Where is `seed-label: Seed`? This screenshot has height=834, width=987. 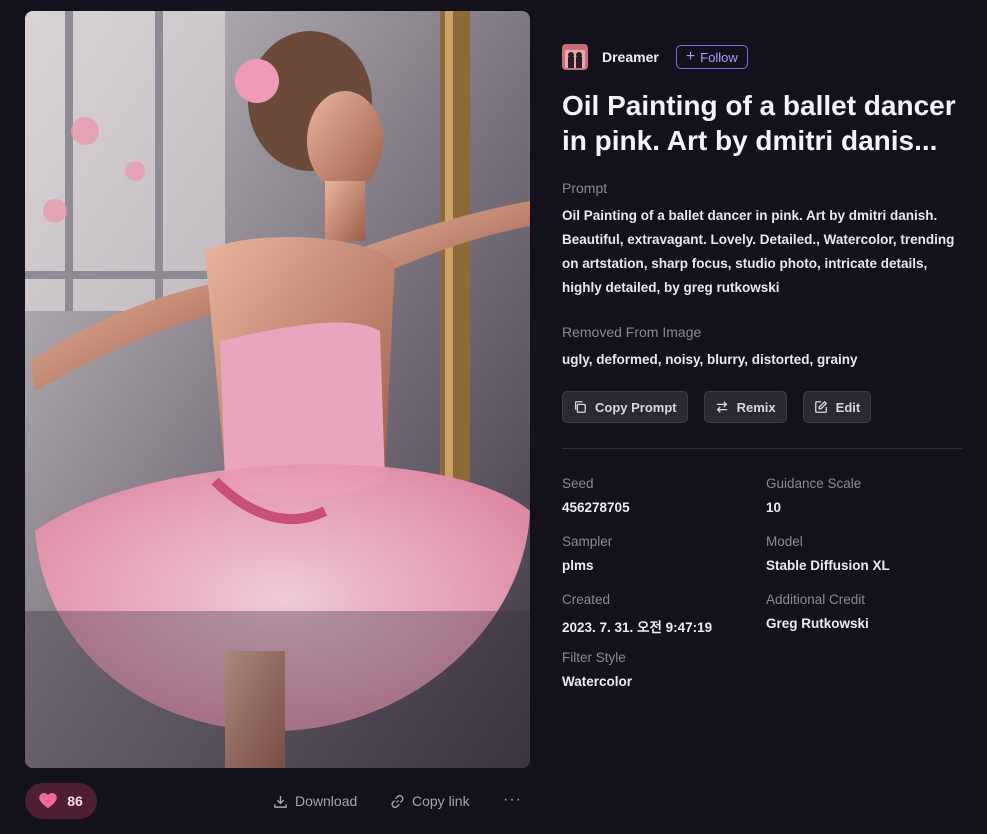
seed-label: Seed is located at coordinates (578, 483).